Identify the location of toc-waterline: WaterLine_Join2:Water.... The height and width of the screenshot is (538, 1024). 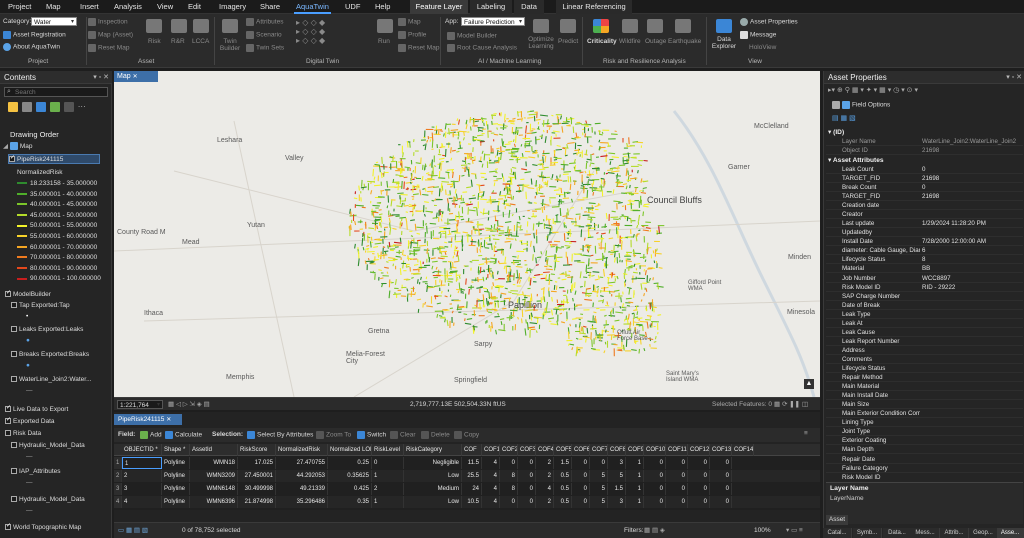
(51, 379).